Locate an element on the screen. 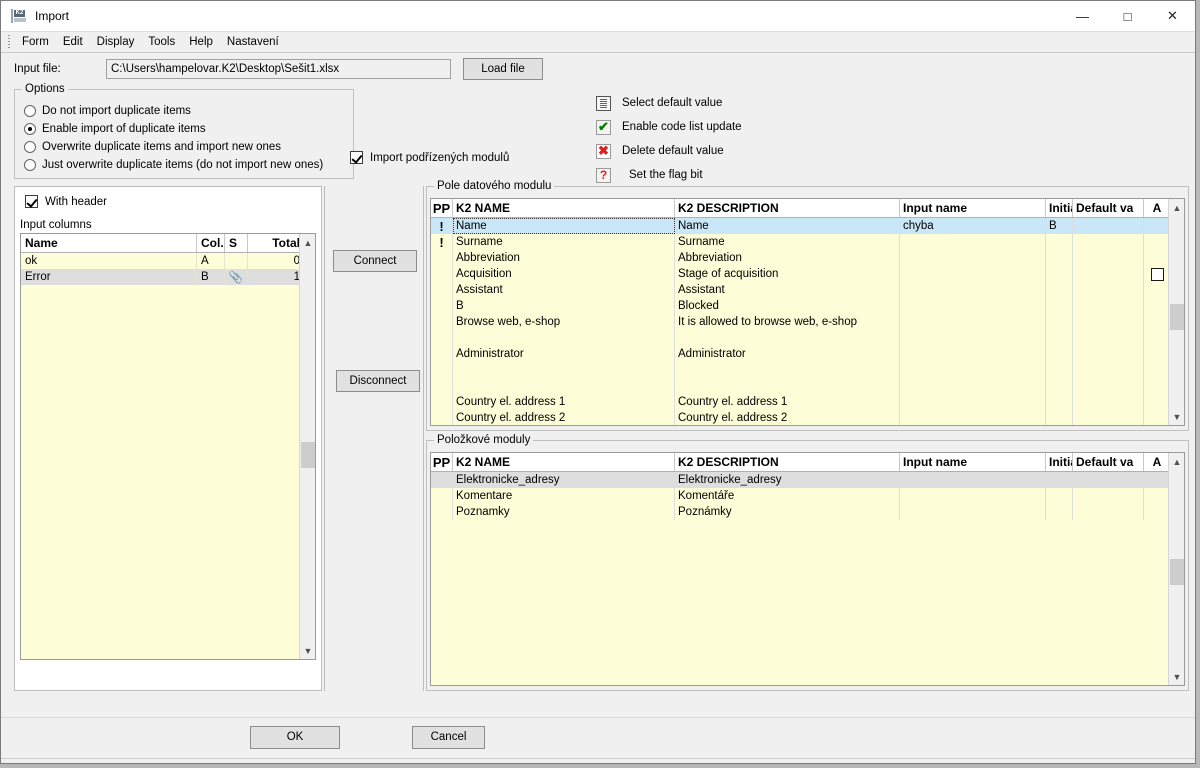  table-row: Assistant Assistant is located at coordinates (807, 290).